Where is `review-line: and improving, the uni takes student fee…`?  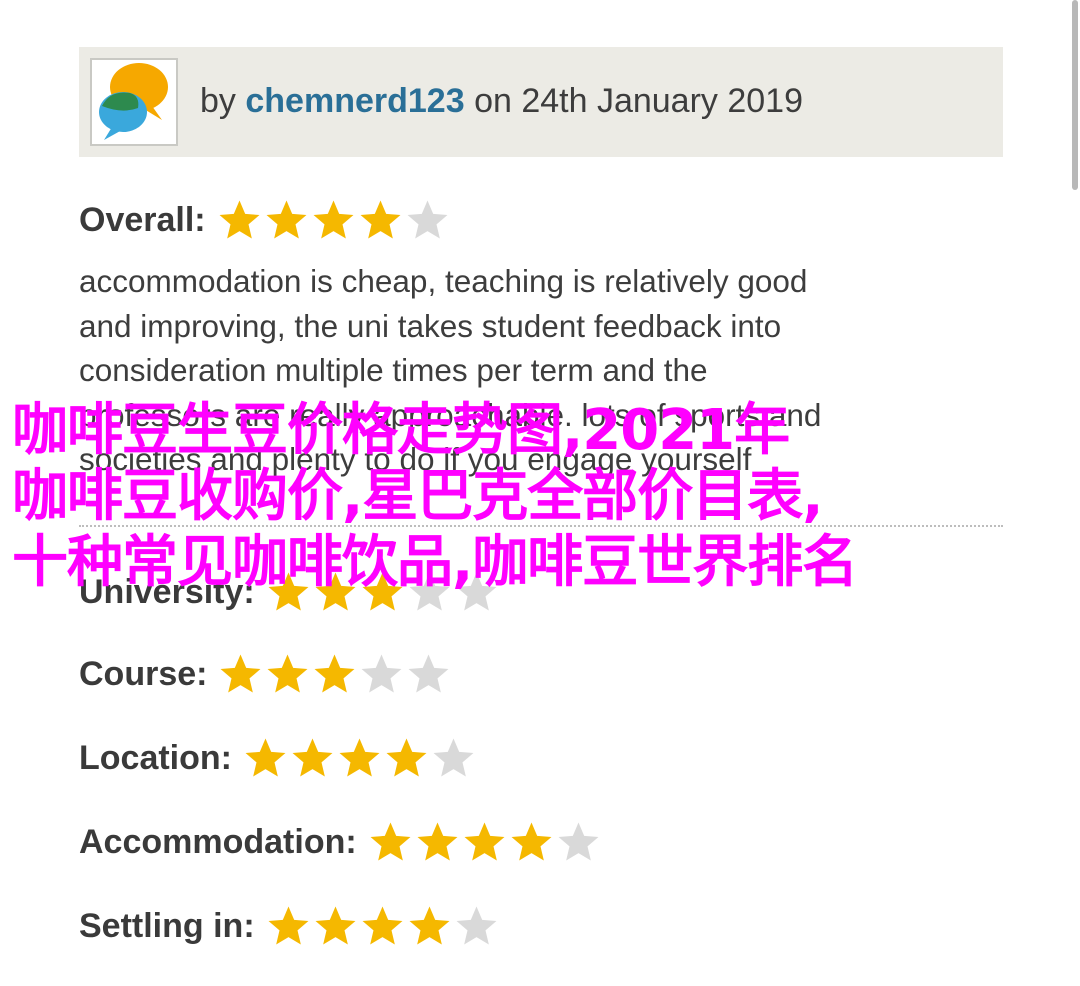 review-line: and improving, the uni takes student fee… is located at coordinates (430, 325).